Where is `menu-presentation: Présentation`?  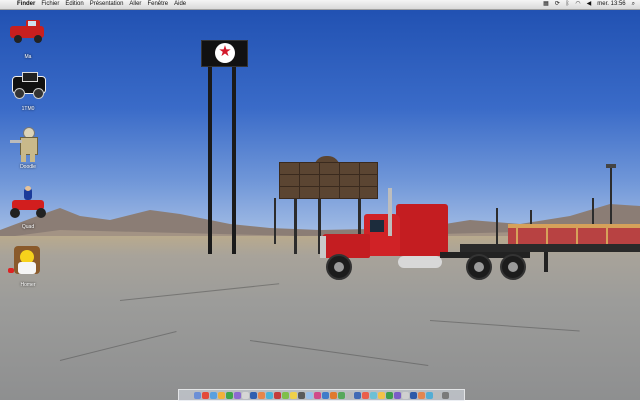 menu-presentation: Présentation is located at coordinates (107, 4).